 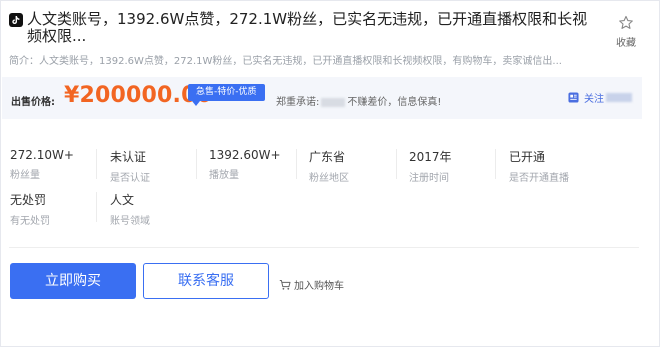 I want to click on stat-label: 有无处罚, so click(x=30, y=221).